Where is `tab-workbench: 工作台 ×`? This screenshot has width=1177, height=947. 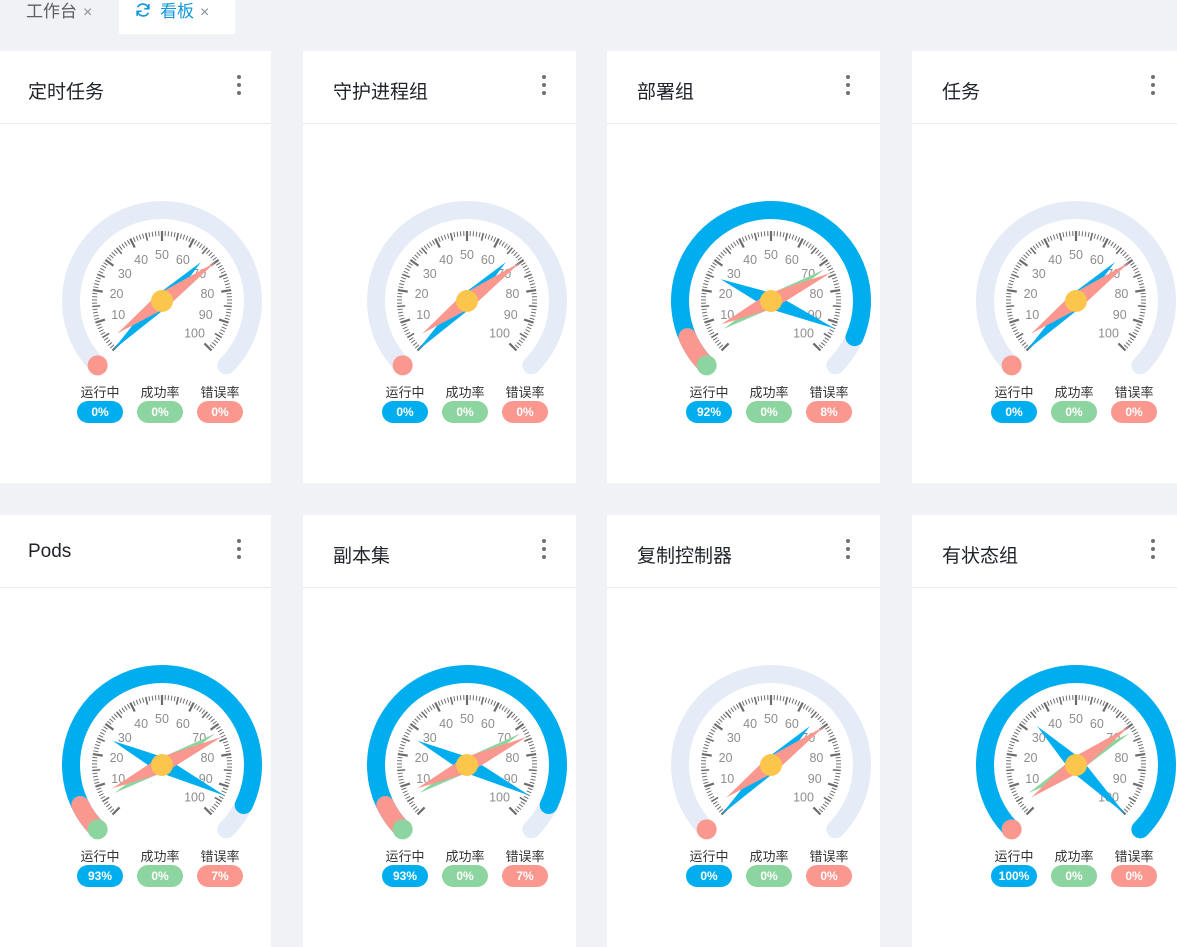 tab-workbench: 工作台 × is located at coordinates (59, 17).